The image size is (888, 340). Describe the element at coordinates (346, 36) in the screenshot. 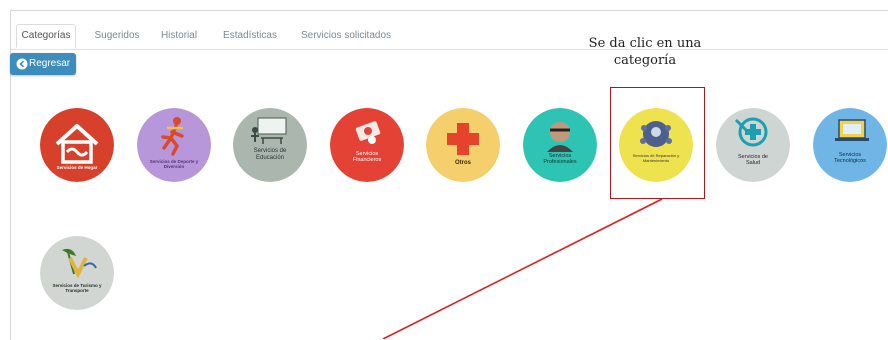

I see `tab-servicios-solicitados: Servicios solicitados` at that location.